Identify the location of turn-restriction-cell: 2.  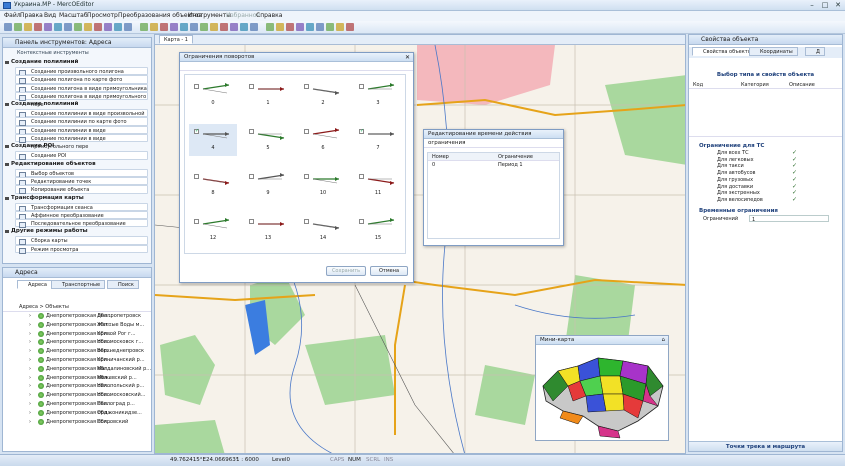
(323, 95).